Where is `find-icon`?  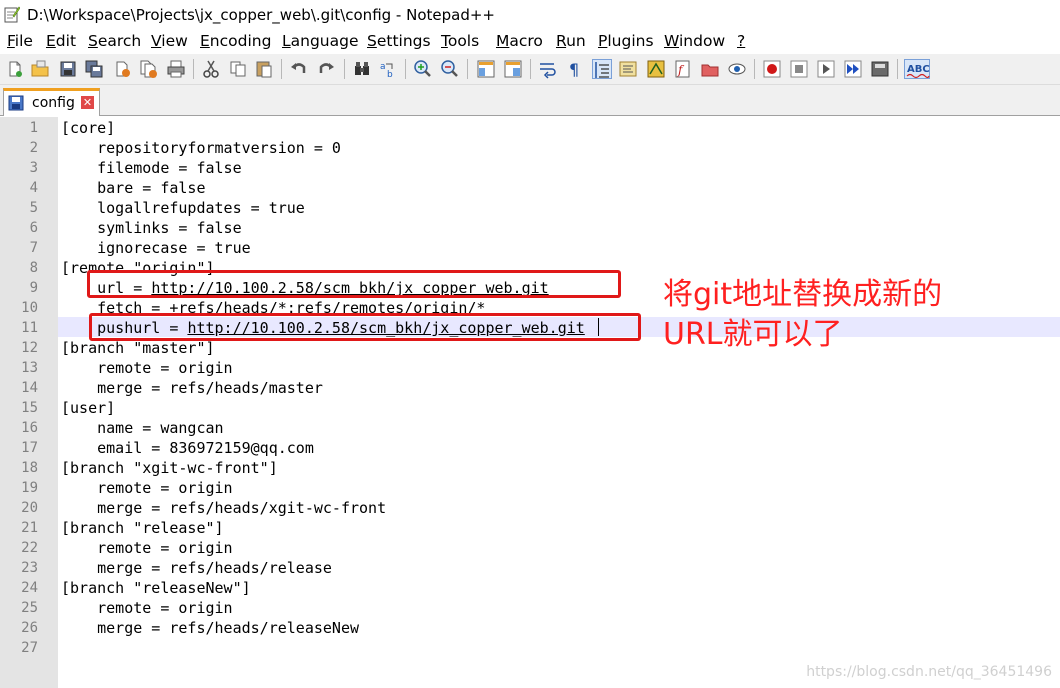 find-icon is located at coordinates (362, 69).